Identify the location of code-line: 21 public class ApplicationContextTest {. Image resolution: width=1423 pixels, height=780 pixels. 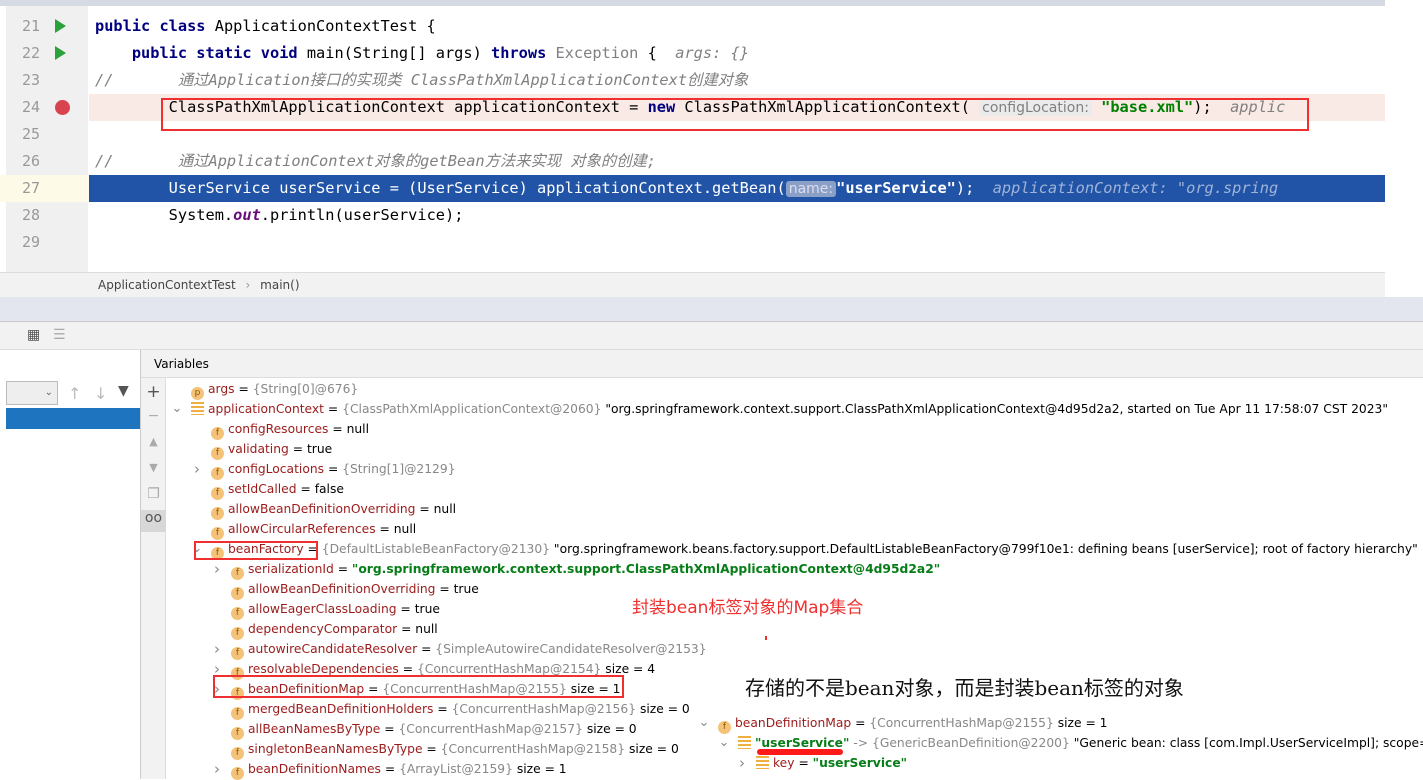
(692, 26).